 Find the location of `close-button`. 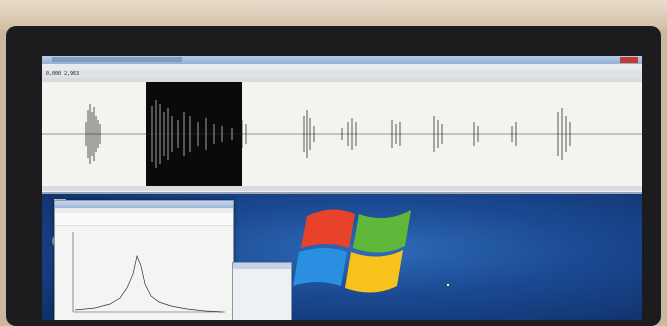

close-button is located at coordinates (629, 60).